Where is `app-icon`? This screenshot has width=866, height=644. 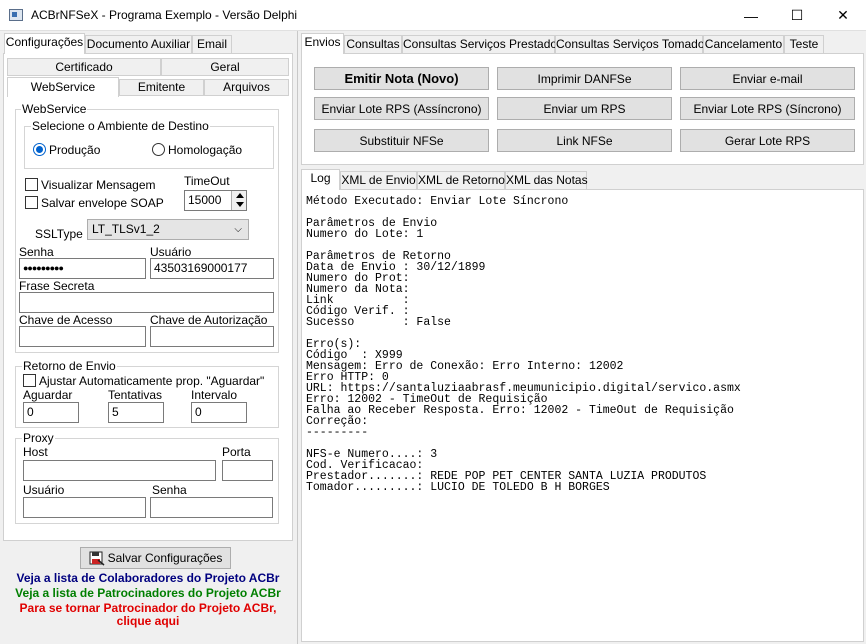 app-icon is located at coordinates (16, 15).